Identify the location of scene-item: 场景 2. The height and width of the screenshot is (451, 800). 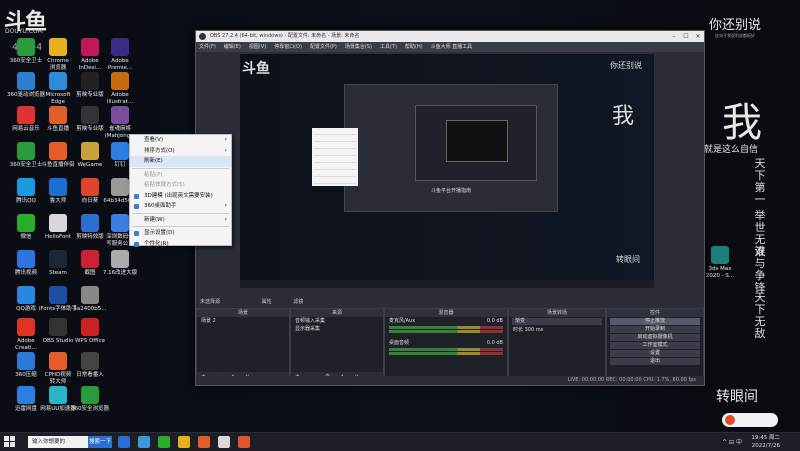
(243, 321).